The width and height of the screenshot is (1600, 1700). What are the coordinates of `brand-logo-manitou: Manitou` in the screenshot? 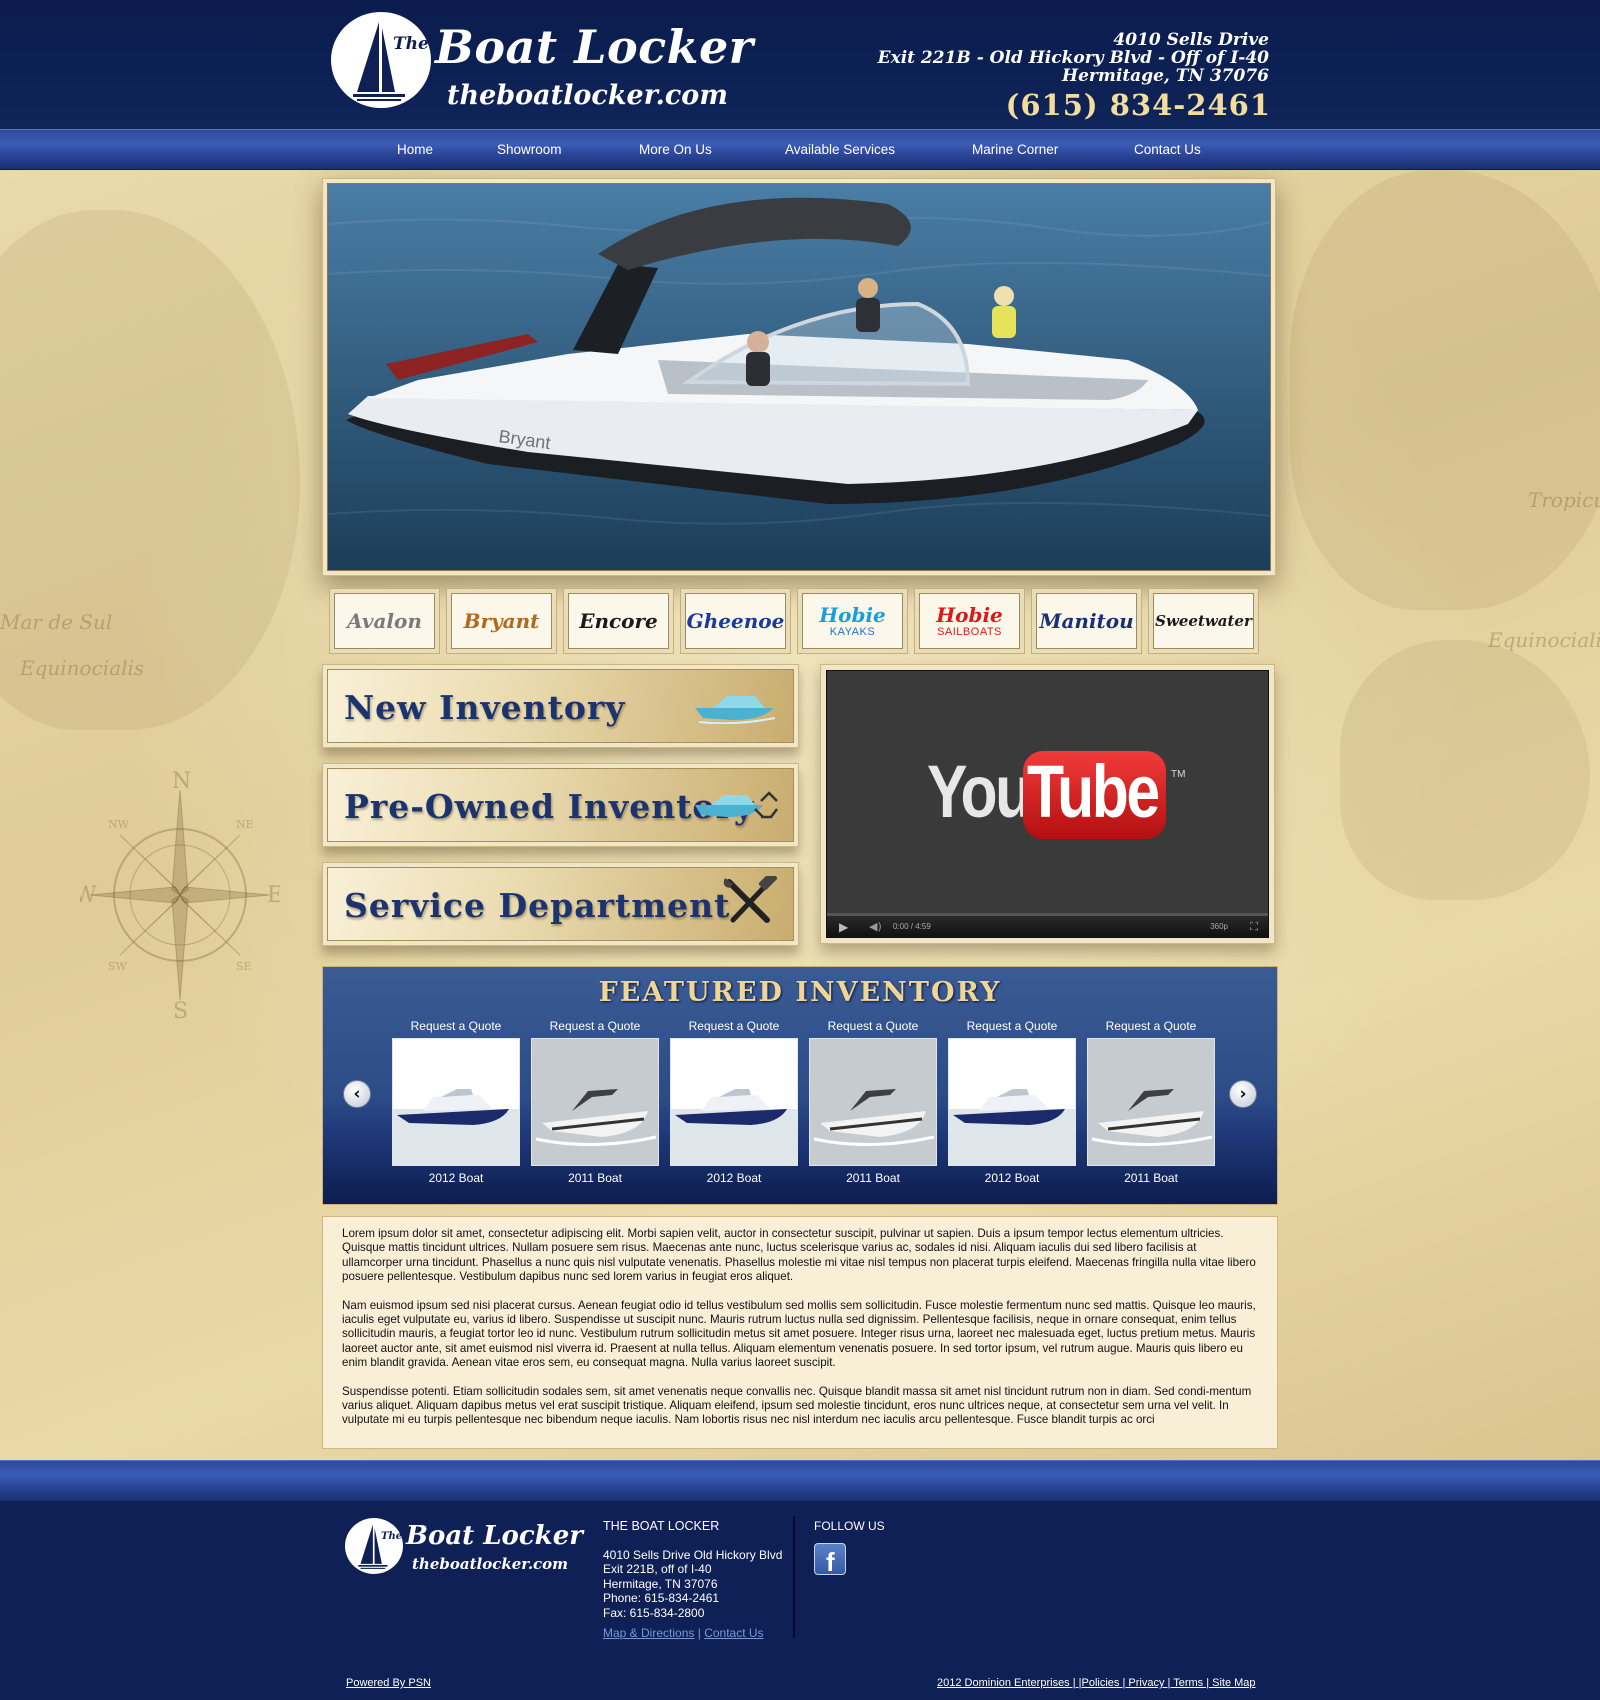 It's located at (1086, 621).